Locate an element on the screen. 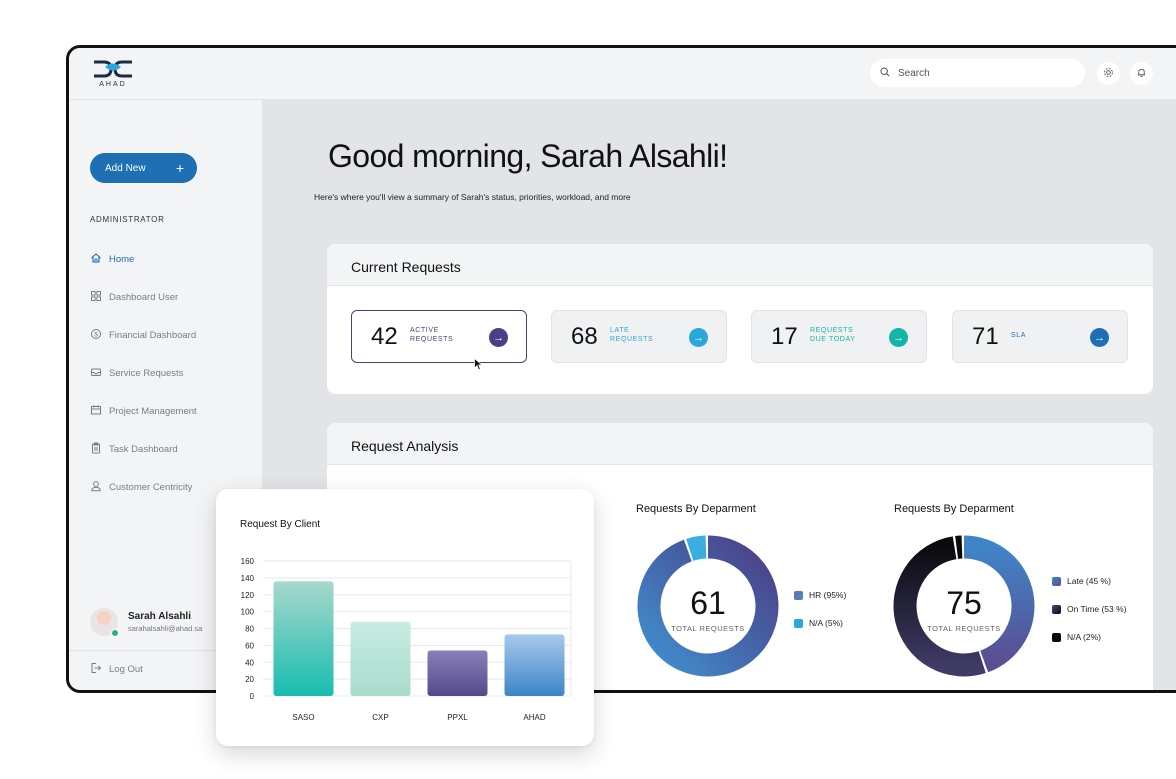 The width and height of the screenshot is (1176, 779). logout-label: Log Out is located at coordinates (126, 669).